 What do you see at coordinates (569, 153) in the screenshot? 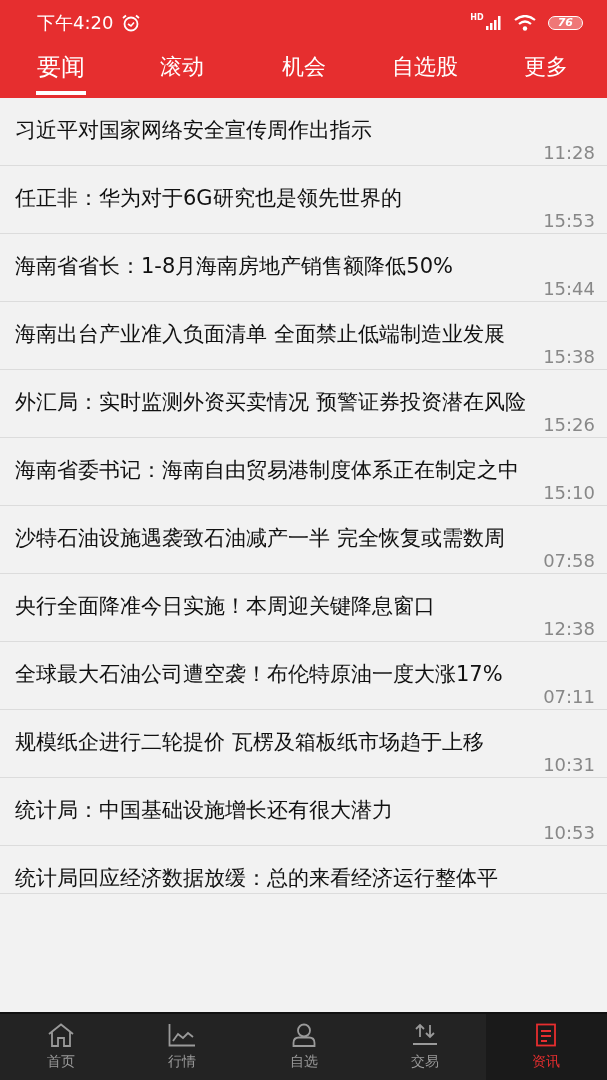
I see `news-time: 11:28` at bounding box center [569, 153].